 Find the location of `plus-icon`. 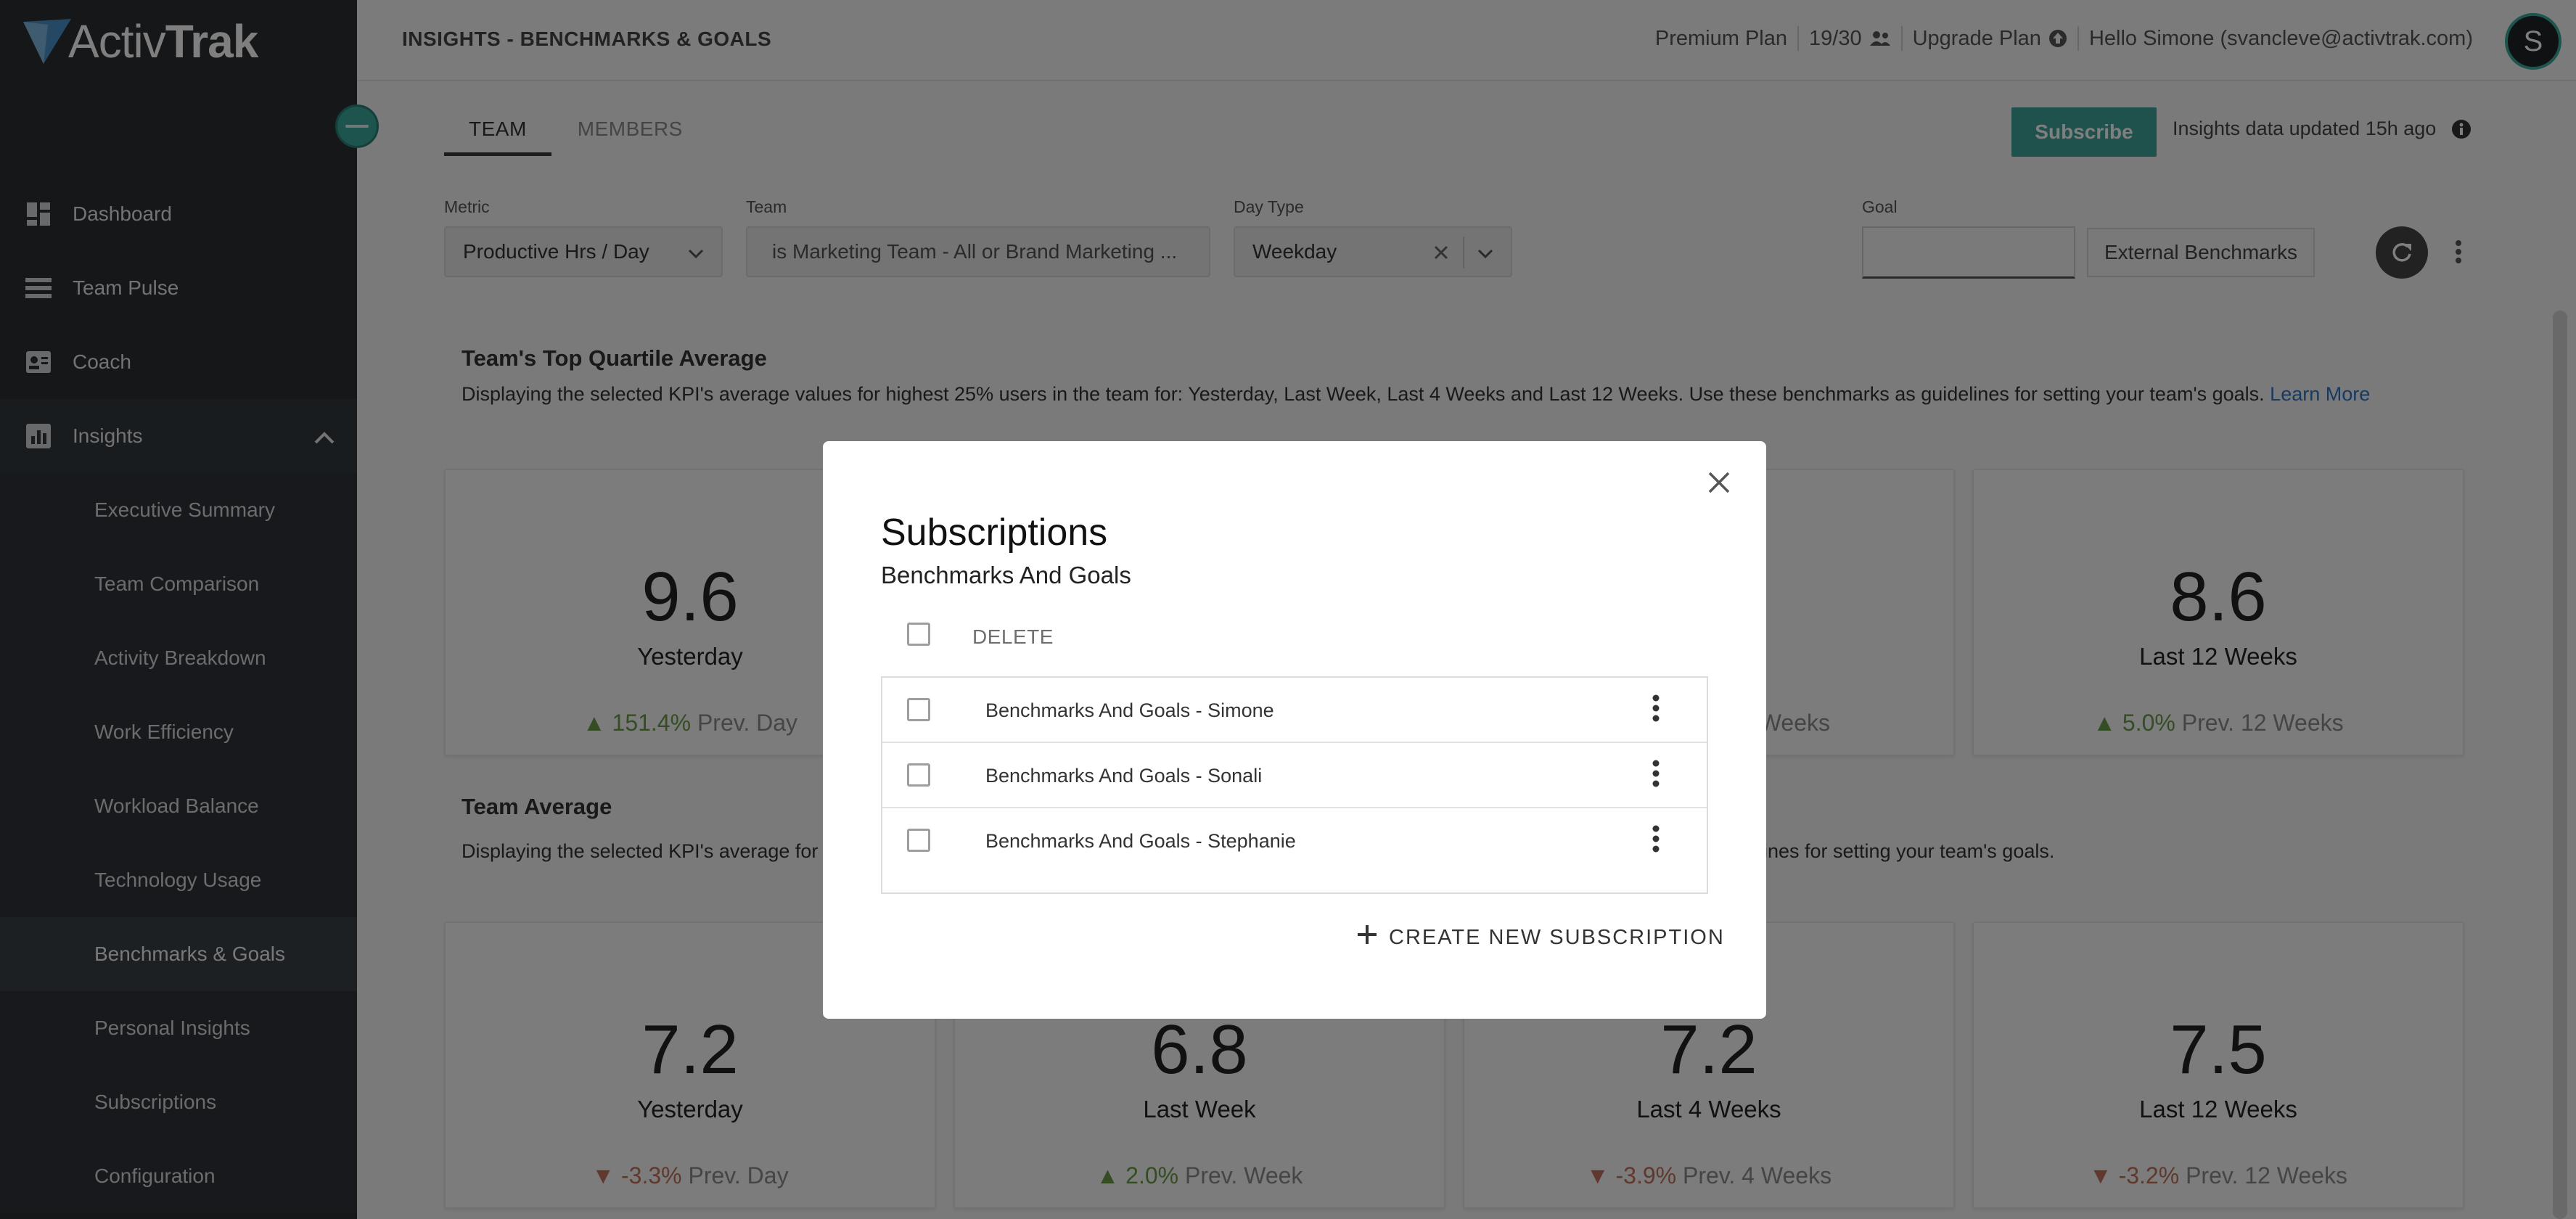

plus-icon is located at coordinates (1367, 937).